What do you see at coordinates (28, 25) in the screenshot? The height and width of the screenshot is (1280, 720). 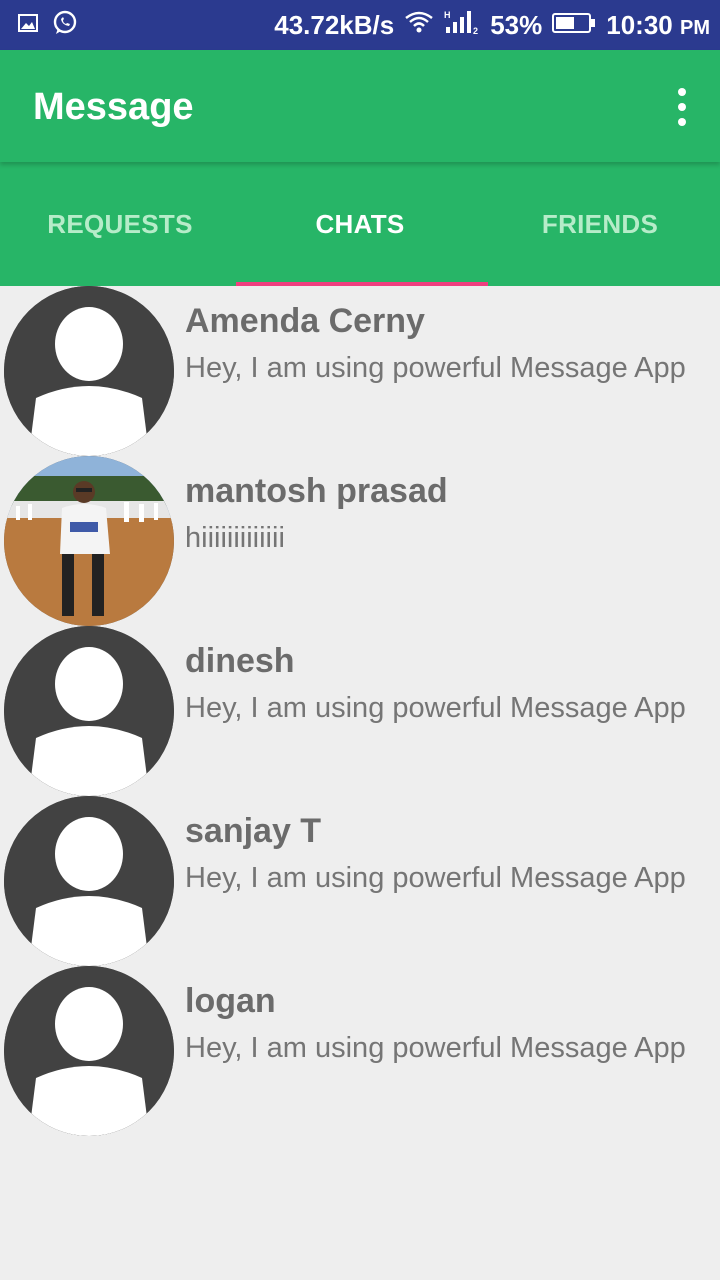 I see `image-icon` at bounding box center [28, 25].